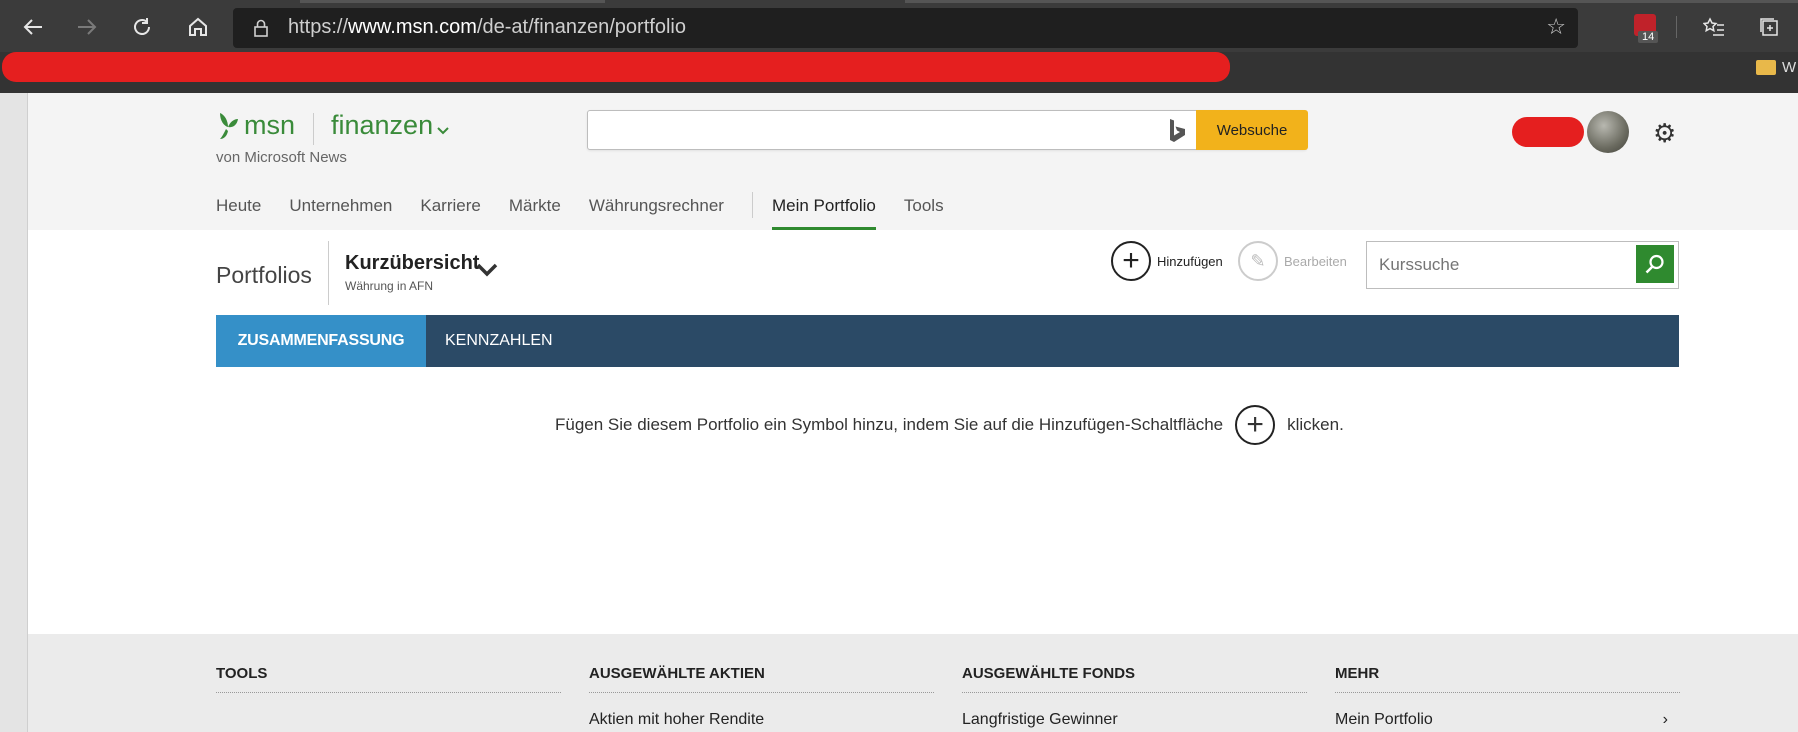  I want to click on footer-link: Aktien mit hoher Rendite, so click(761, 720).